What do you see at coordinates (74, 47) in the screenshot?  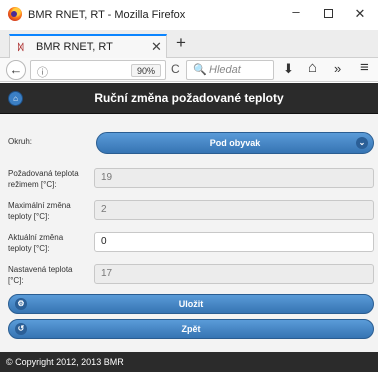 I see `tab-label: BMR RNET, RT` at bounding box center [74, 47].